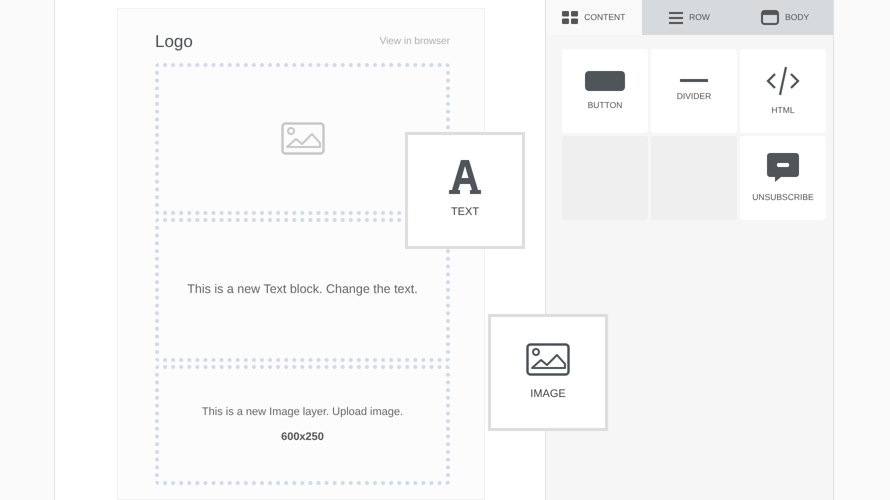  What do you see at coordinates (690, 17) in the screenshot?
I see `tab: ROW` at bounding box center [690, 17].